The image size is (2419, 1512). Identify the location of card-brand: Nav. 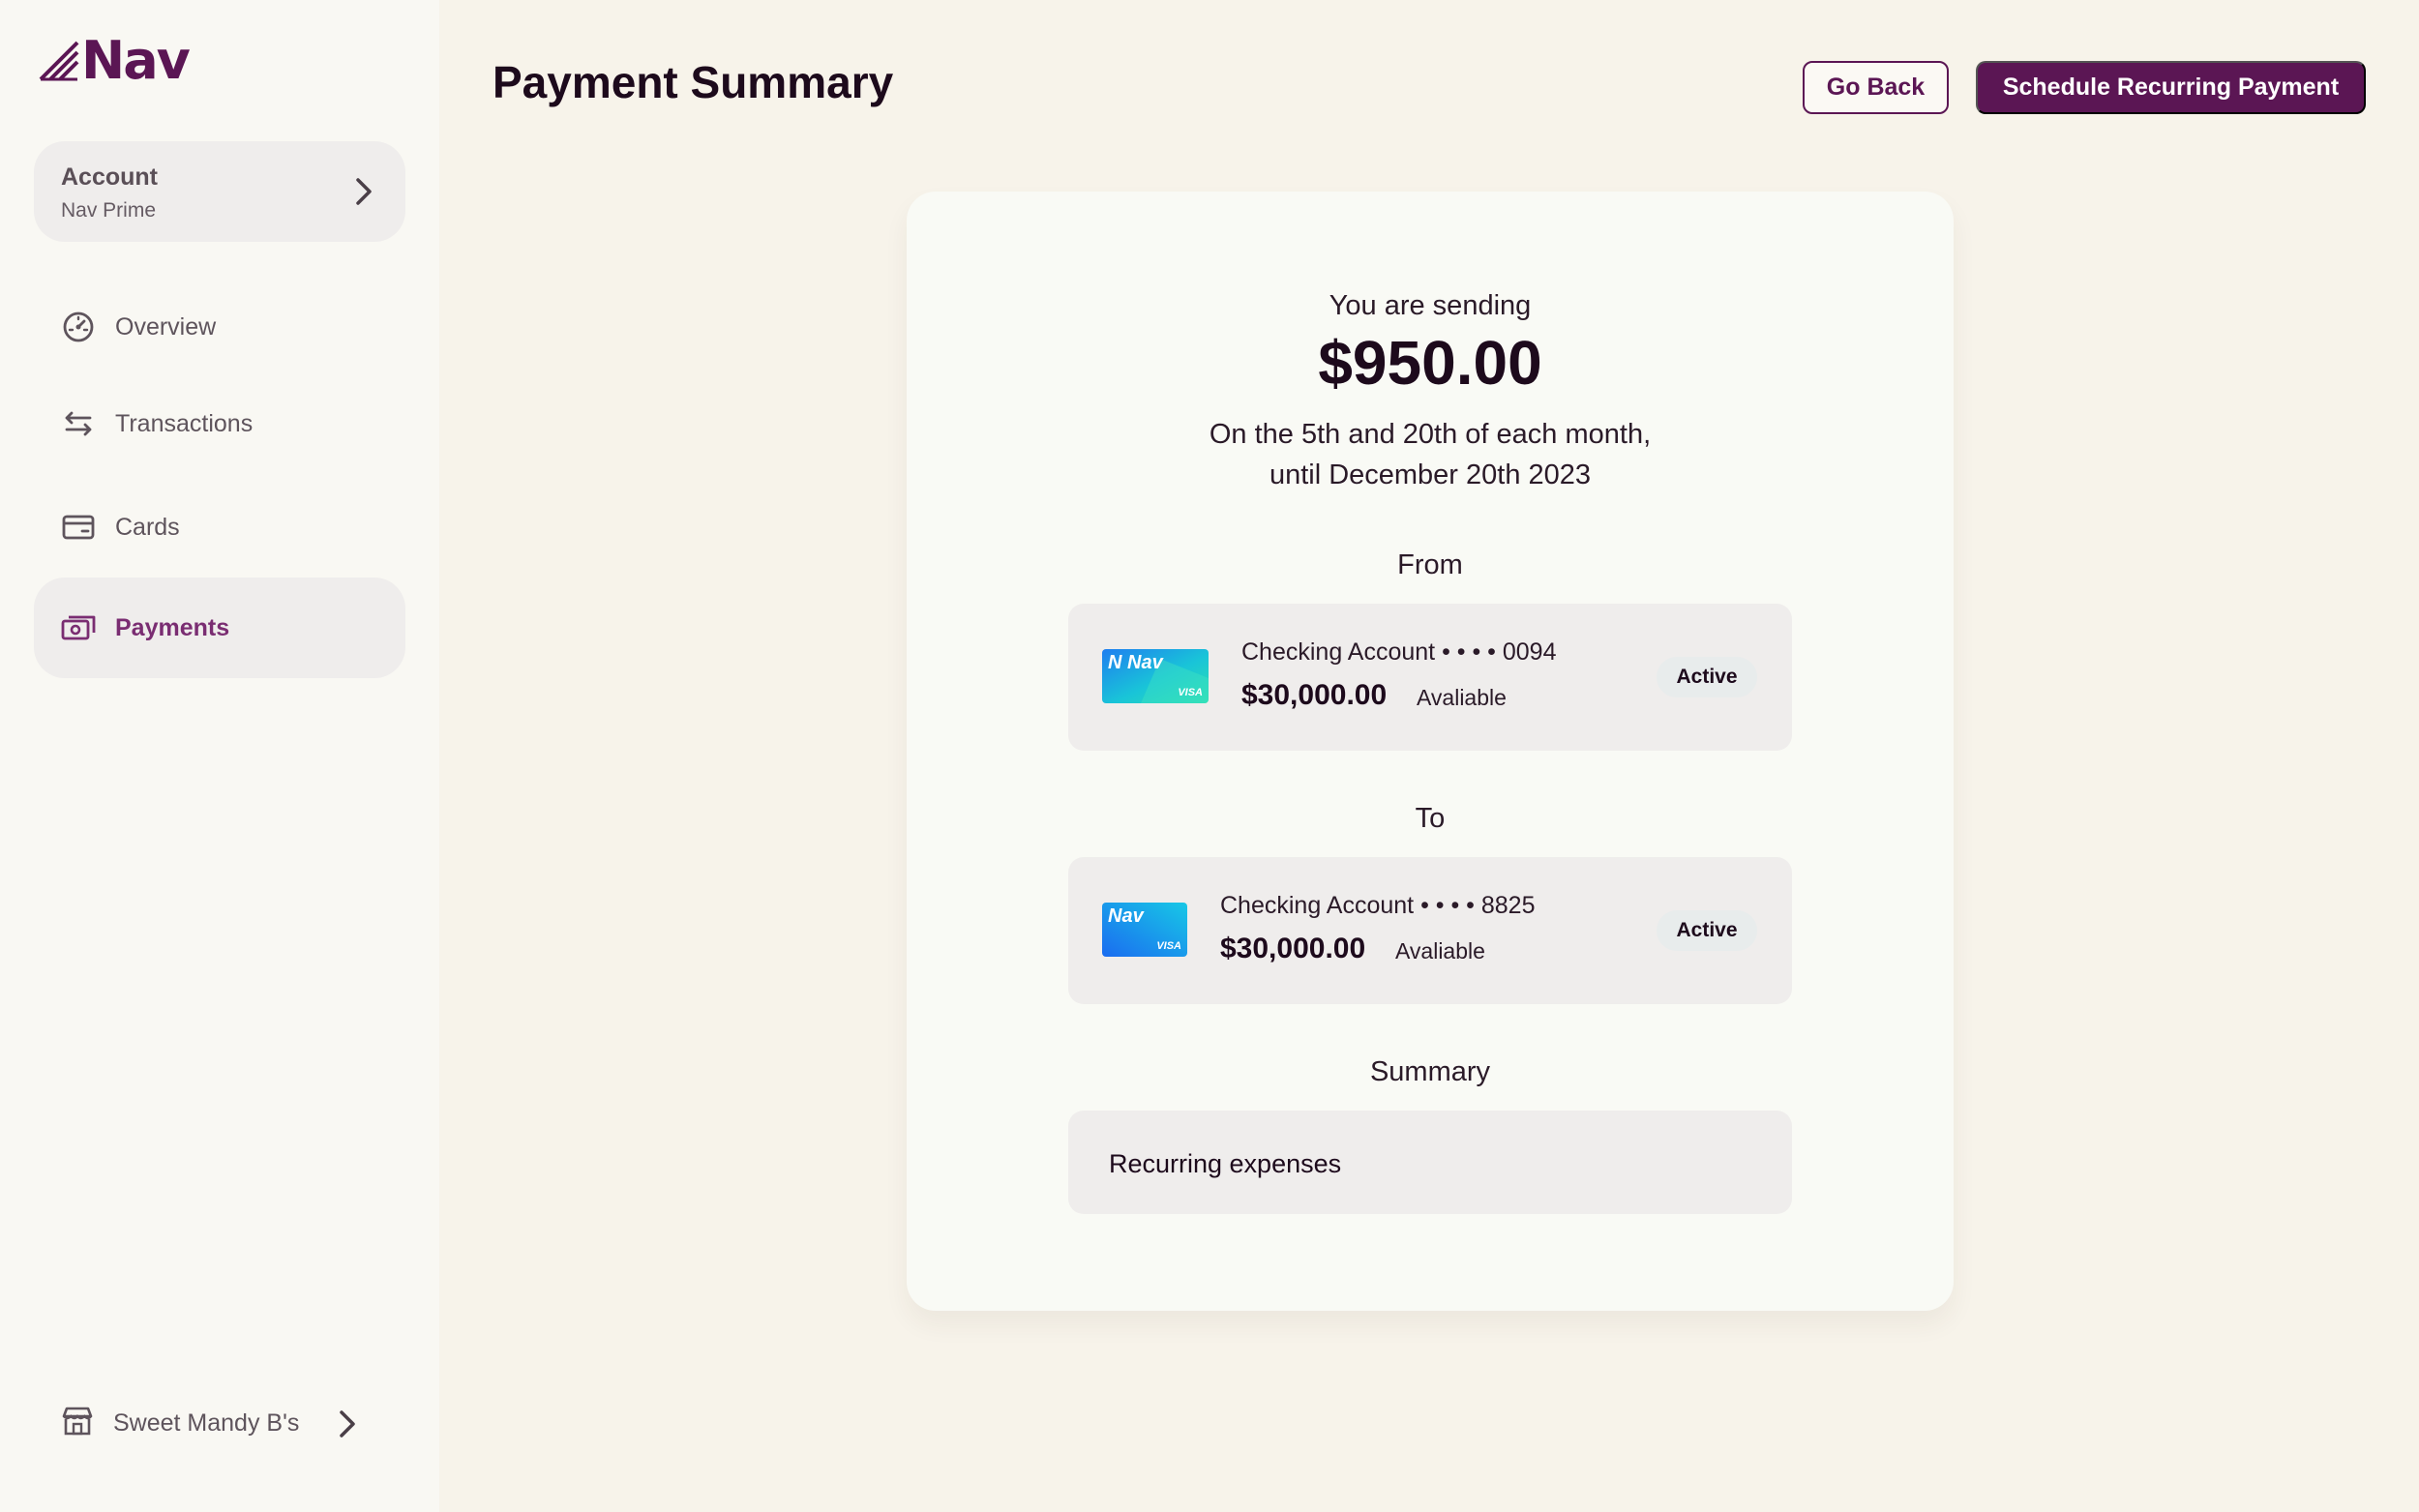
(1126, 916).